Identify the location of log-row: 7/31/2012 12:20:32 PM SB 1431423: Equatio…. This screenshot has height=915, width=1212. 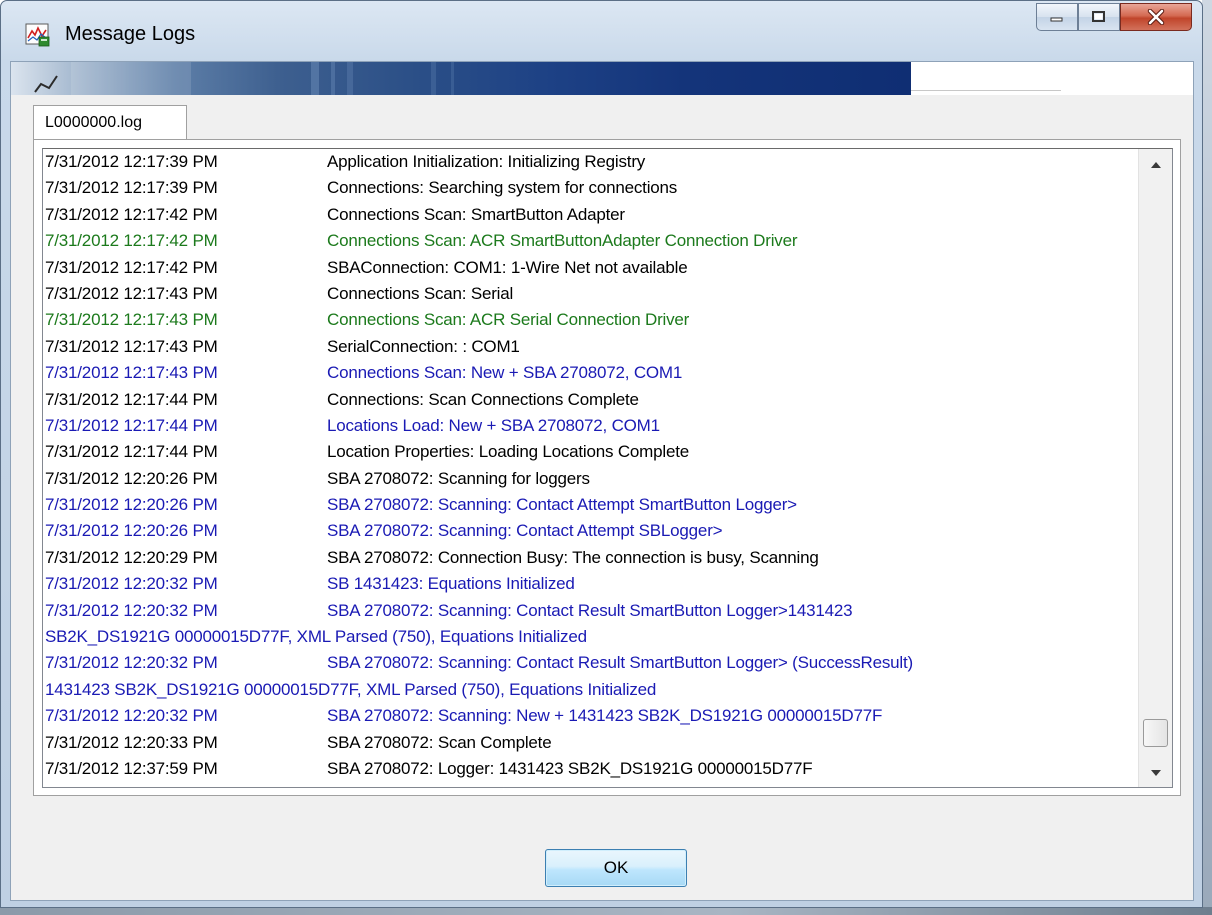
(595, 584).